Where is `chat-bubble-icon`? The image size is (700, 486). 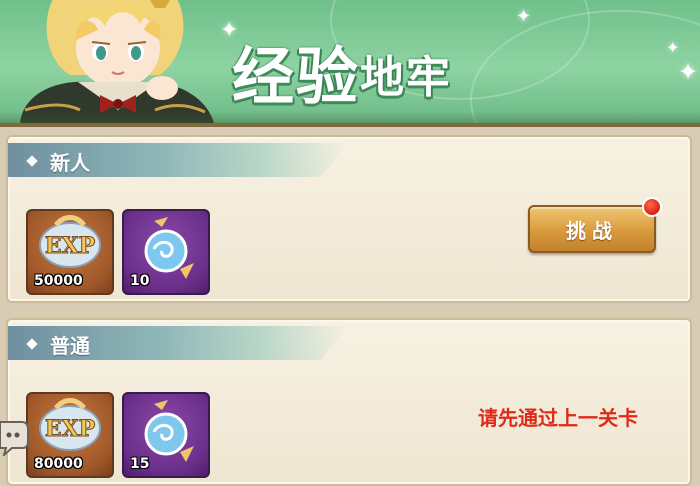
chat-bubble-icon is located at coordinates (15, 437).